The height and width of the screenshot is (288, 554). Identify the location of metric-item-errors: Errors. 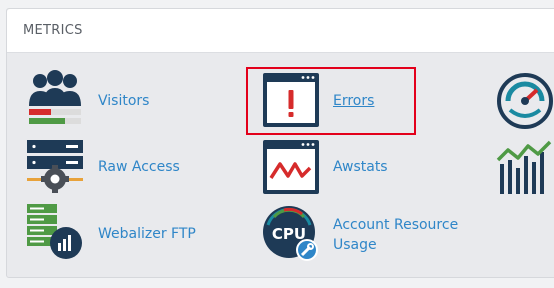
(337, 100).